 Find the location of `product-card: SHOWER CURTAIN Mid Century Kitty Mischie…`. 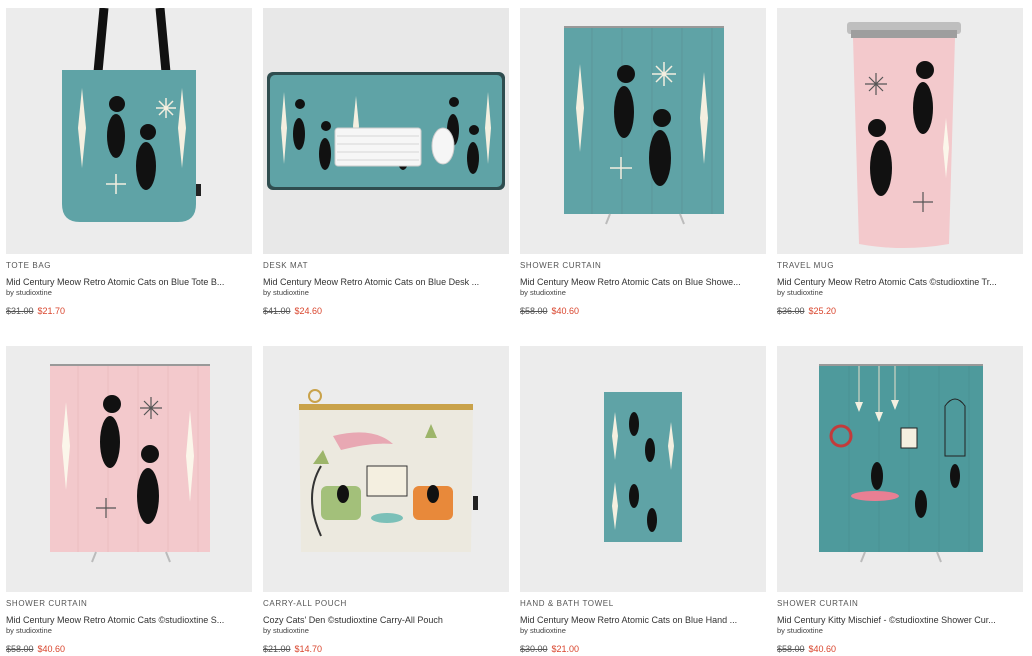

product-card: SHOWER CURTAIN Mid Century Kitty Mischie… is located at coordinates (900, 500).